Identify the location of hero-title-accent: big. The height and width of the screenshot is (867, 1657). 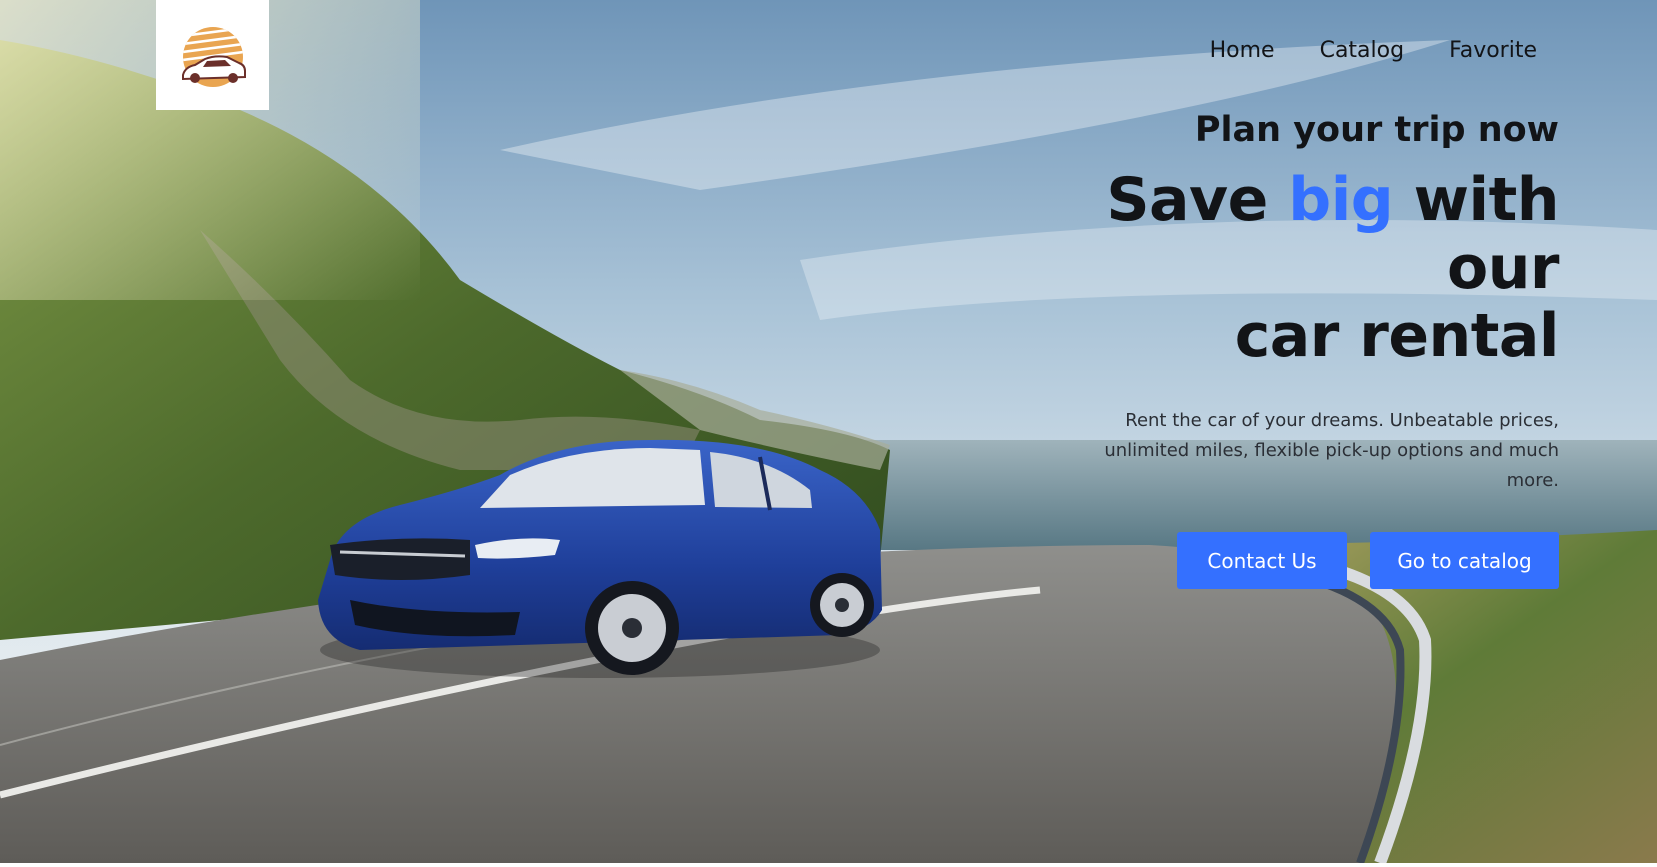
(1341, 200).